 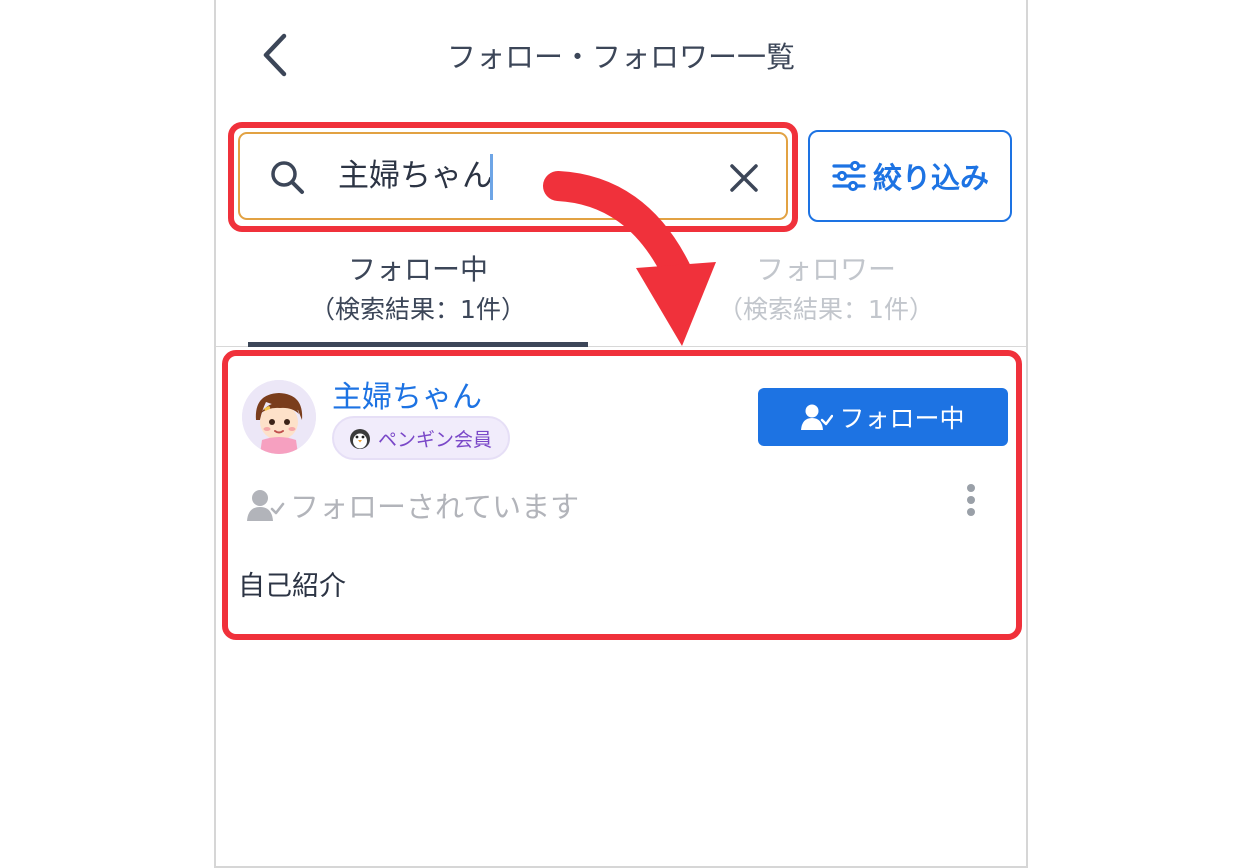 What do you see at coordinates (435, 507) in the screenshot?
I see `followed-status-label: フォローされています` at bounding box center [435, 507].